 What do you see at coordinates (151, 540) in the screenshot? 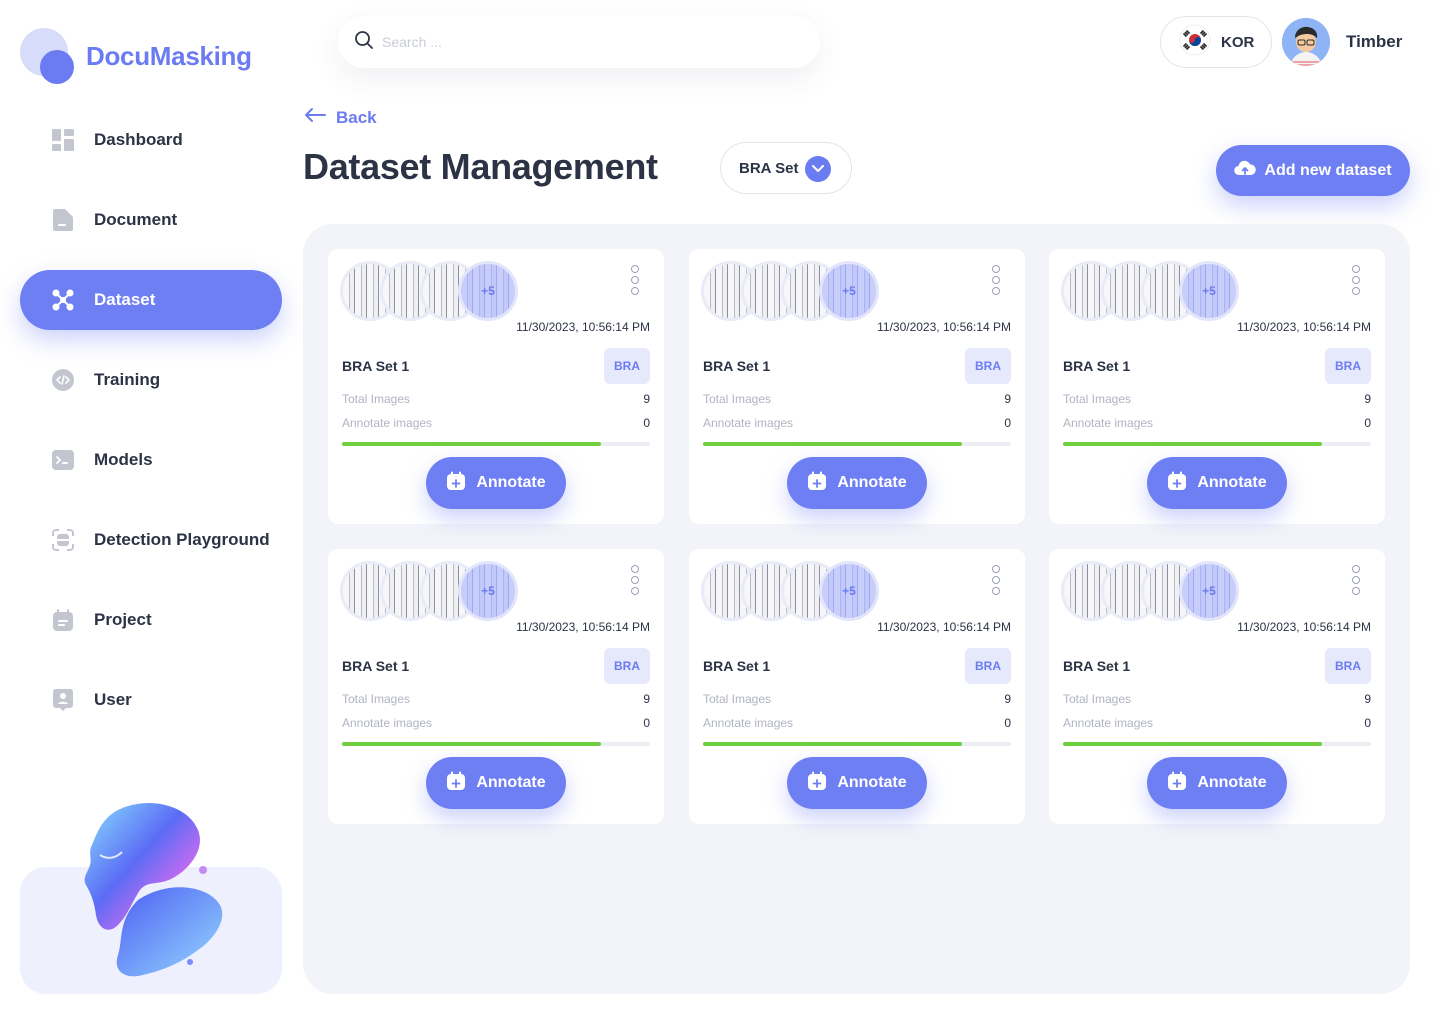
I see `sidebar-item-detection-playground: Detection Playground` at bounding box center [151, 540].